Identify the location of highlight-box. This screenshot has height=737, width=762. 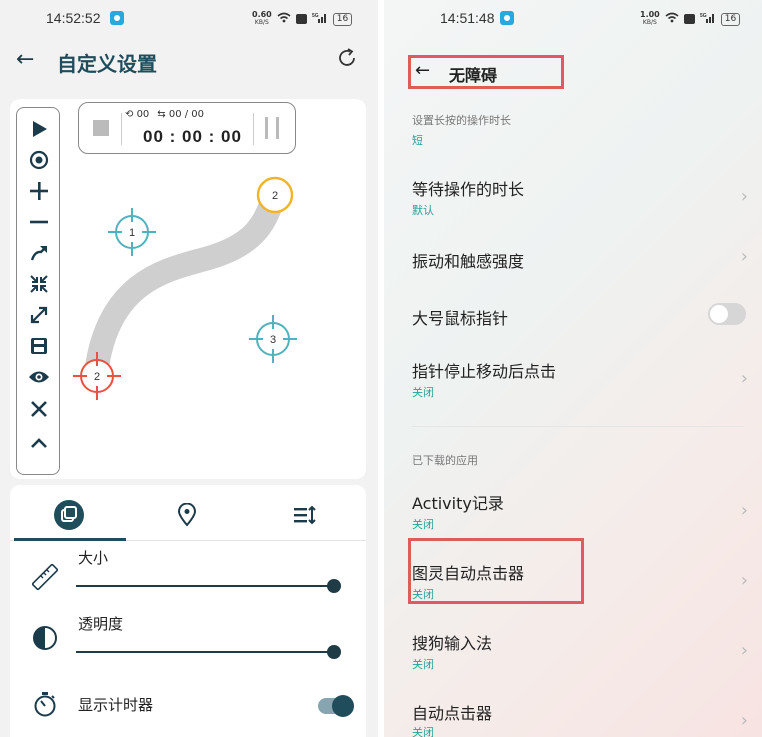
(496, 571).